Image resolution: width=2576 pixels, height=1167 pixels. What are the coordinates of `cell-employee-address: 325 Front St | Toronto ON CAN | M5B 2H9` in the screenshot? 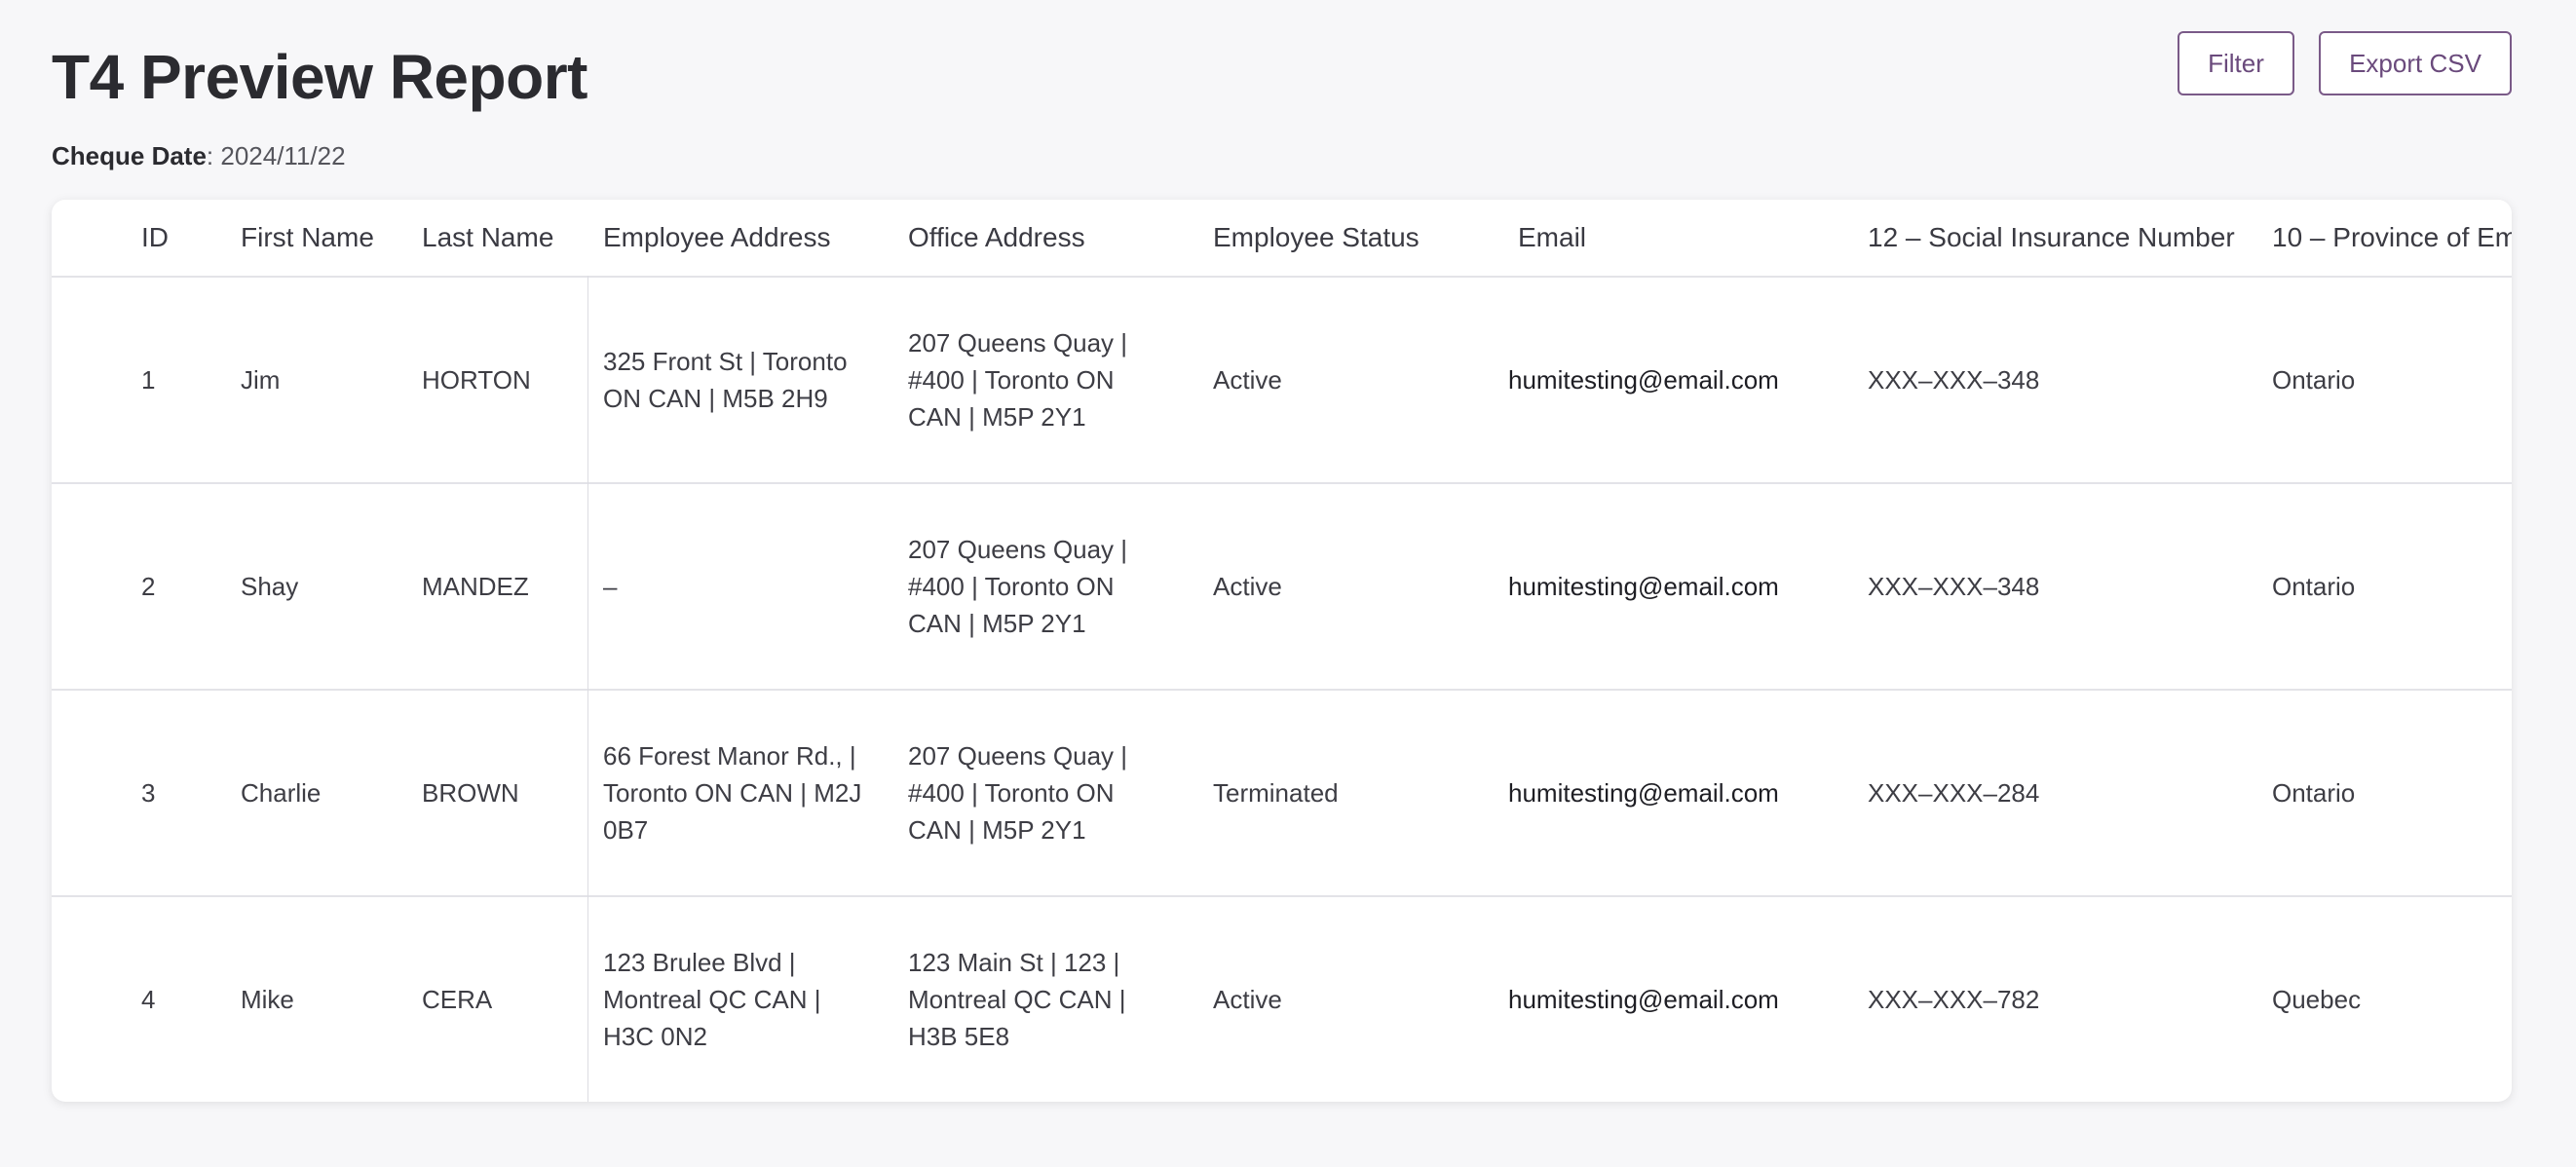 It's located at (725, 380).